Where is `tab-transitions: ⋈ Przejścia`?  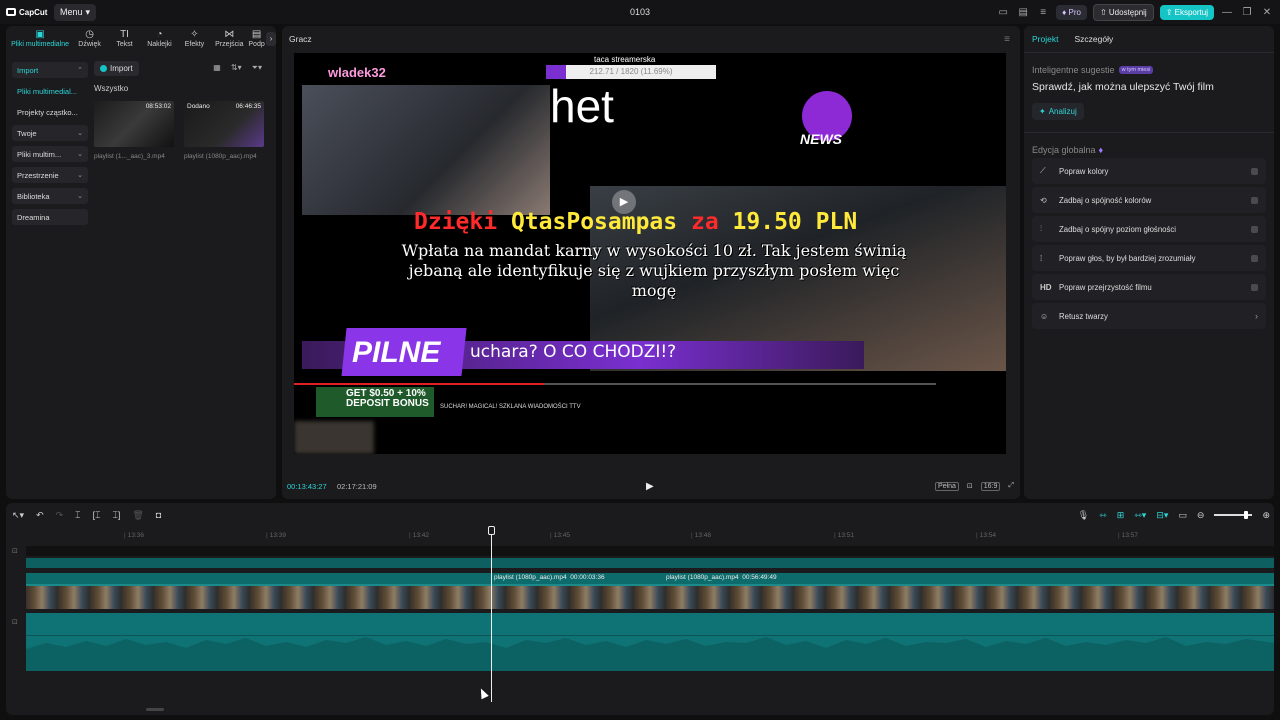 tab-transitions: ⋈ Przejścia is located at coordinates (229, 39).